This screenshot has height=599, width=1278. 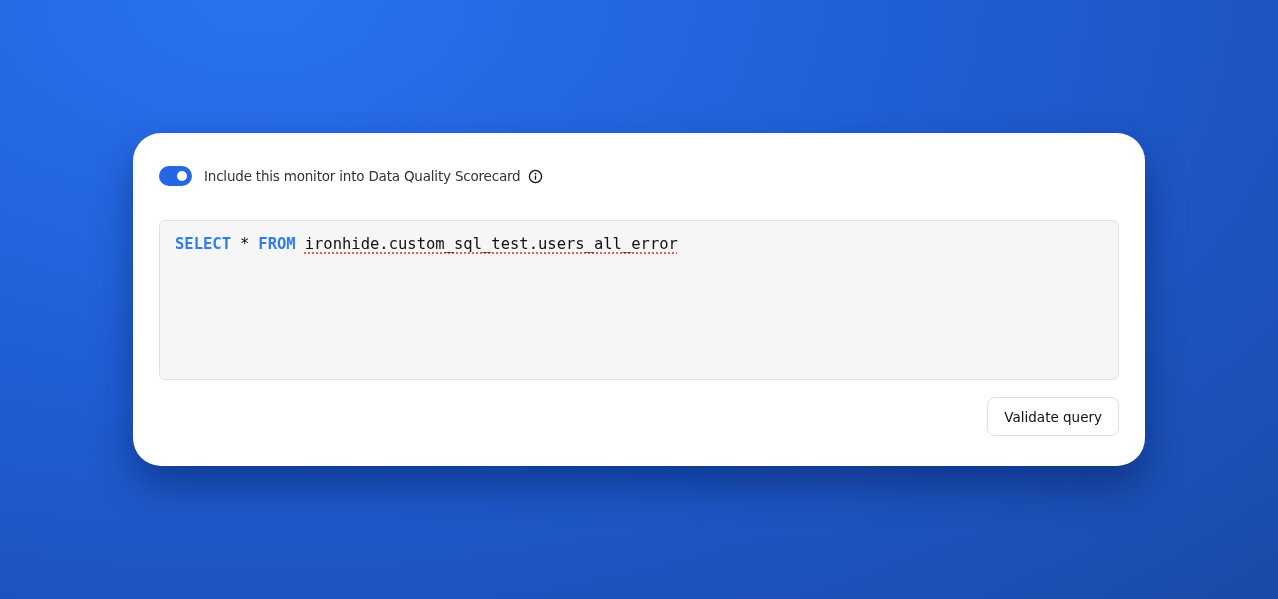 What do you see at coordinates (203, 244) in the screenshot?
I see `sql-keyword: SELECT` at bounding box center [203, 244].